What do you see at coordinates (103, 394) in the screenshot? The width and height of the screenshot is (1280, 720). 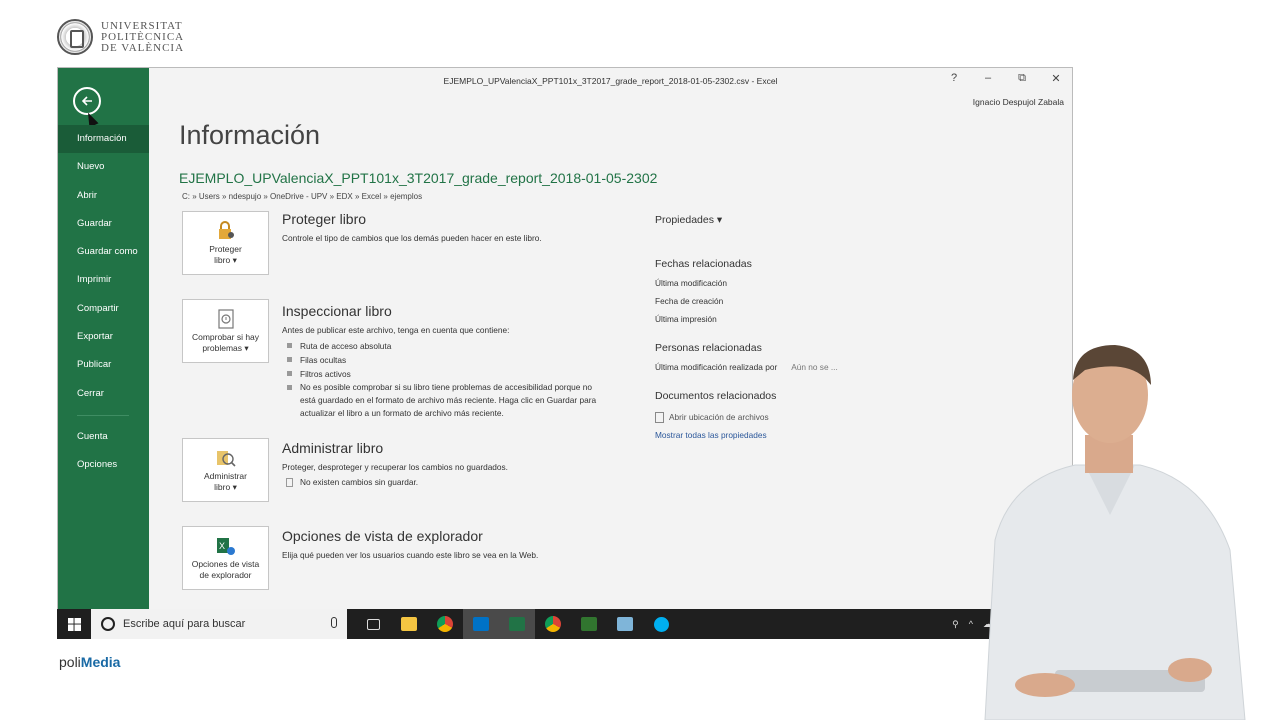 I see `nav-item-cerrar: Cerrar` at bounding box center [103, 394].